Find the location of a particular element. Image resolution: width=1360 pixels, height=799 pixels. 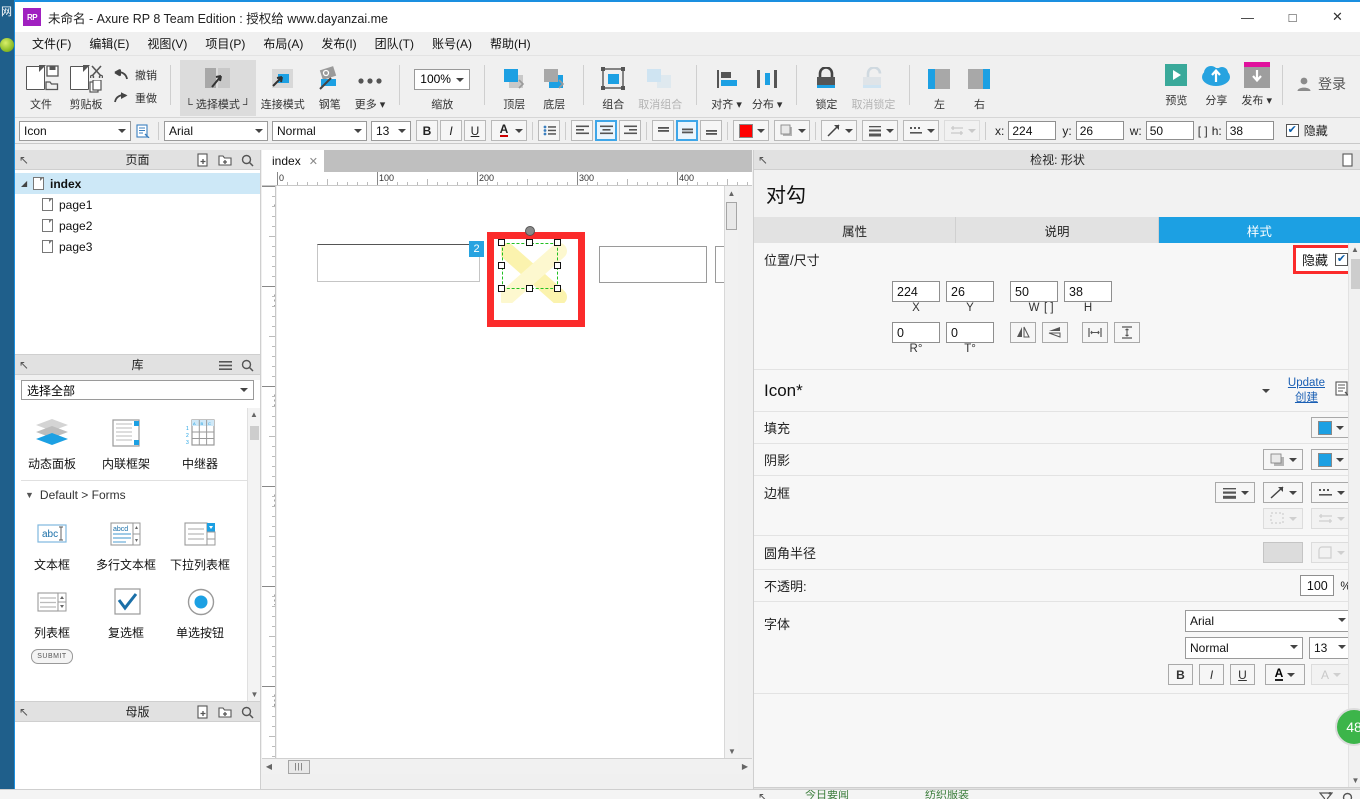

group-button: 组合 is located at coordinates (613, 88).